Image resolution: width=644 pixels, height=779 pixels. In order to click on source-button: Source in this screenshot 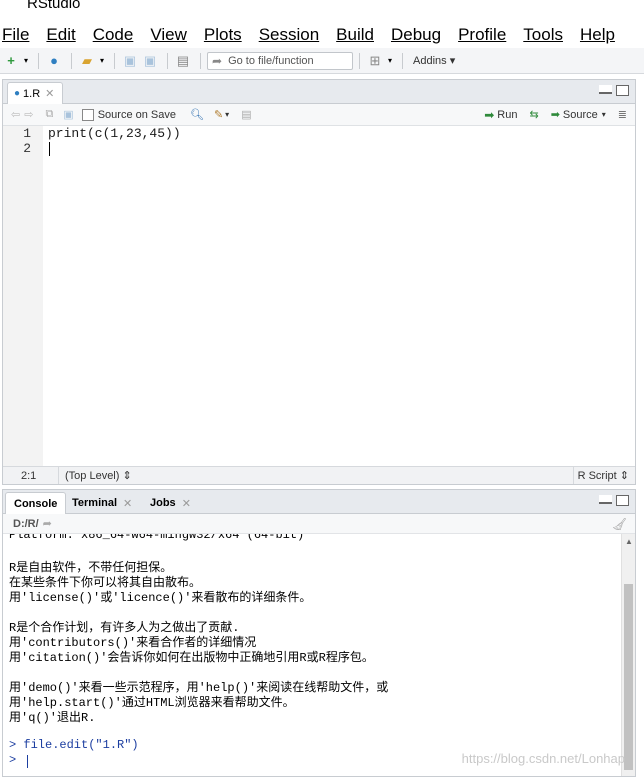, I will do `click(580, 115)`.